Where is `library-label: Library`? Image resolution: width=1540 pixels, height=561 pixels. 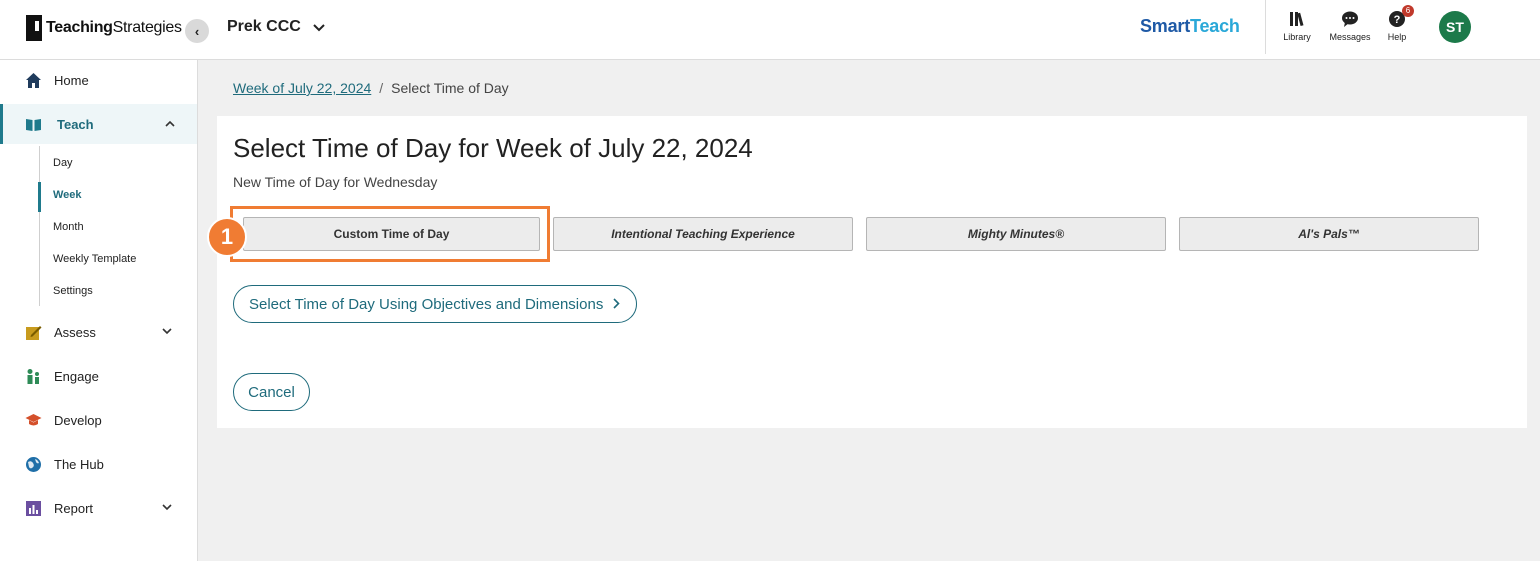
library-label: Library is located at coordinates (1297, 37).